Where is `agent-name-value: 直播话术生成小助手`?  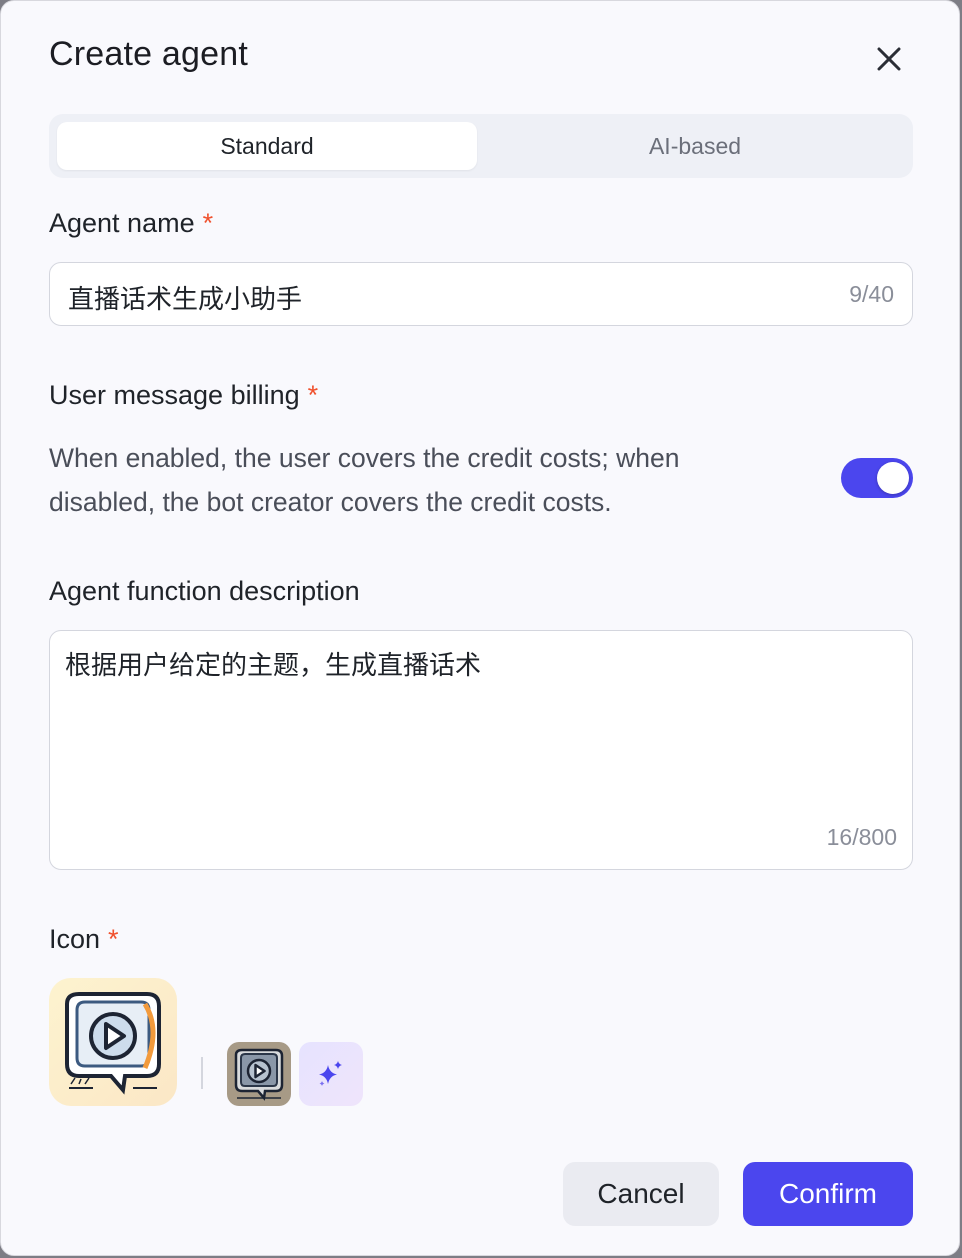 agent-name-value: 直播话术生成小助手 is located at coordinates (185, 300).